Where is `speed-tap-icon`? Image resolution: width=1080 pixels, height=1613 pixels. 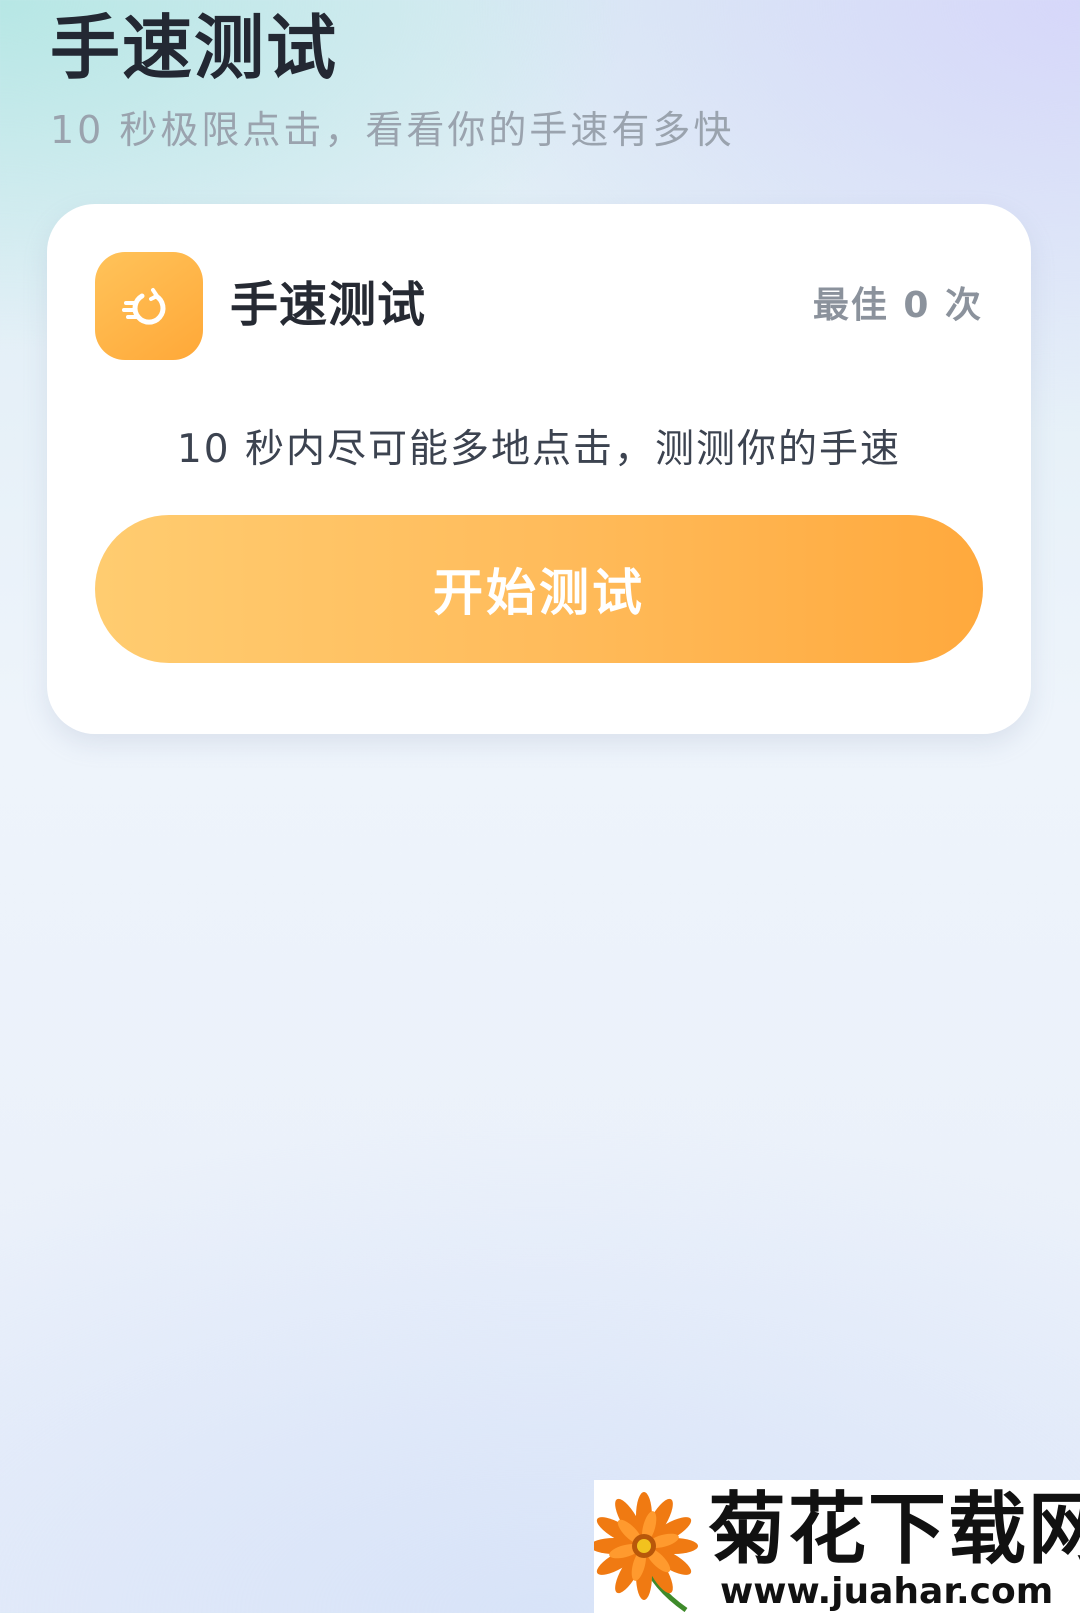 speed-tap-icon is located at coordinates (149, 306).